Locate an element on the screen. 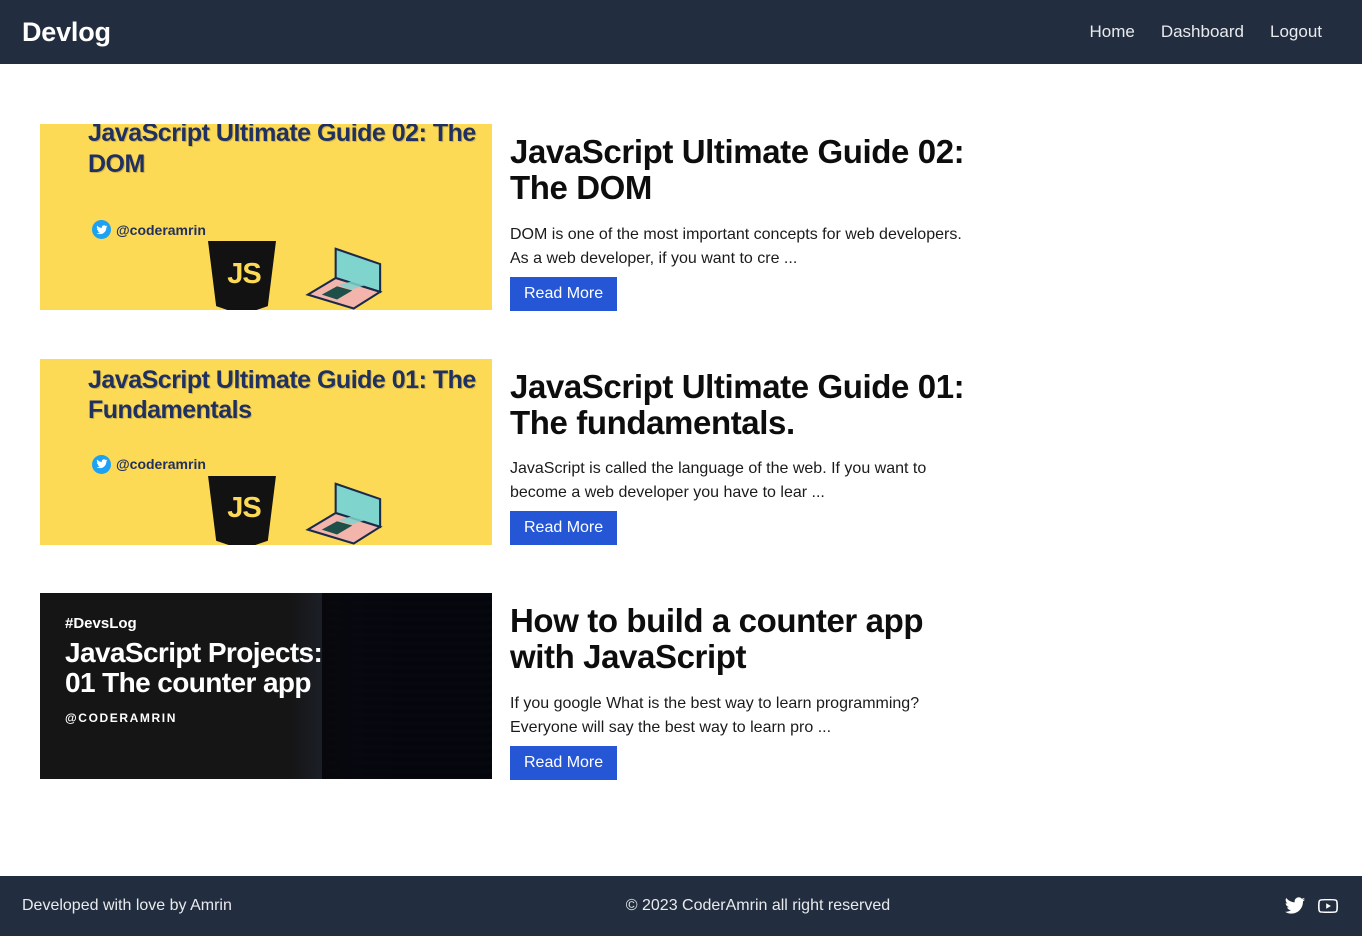  footer-center-wrap: © 2023 CoderAmrin all right reserved is located at coordinates (758, 906).